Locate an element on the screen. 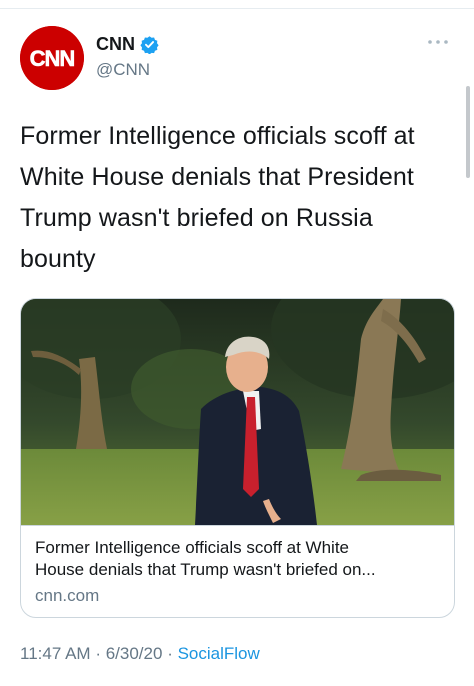 Image resolution: width=474 pixels, height=686 pixels. tweet-meta: 11:47 AM · 6/30/20 · SocialFlow is located at coordinates (140, 654).